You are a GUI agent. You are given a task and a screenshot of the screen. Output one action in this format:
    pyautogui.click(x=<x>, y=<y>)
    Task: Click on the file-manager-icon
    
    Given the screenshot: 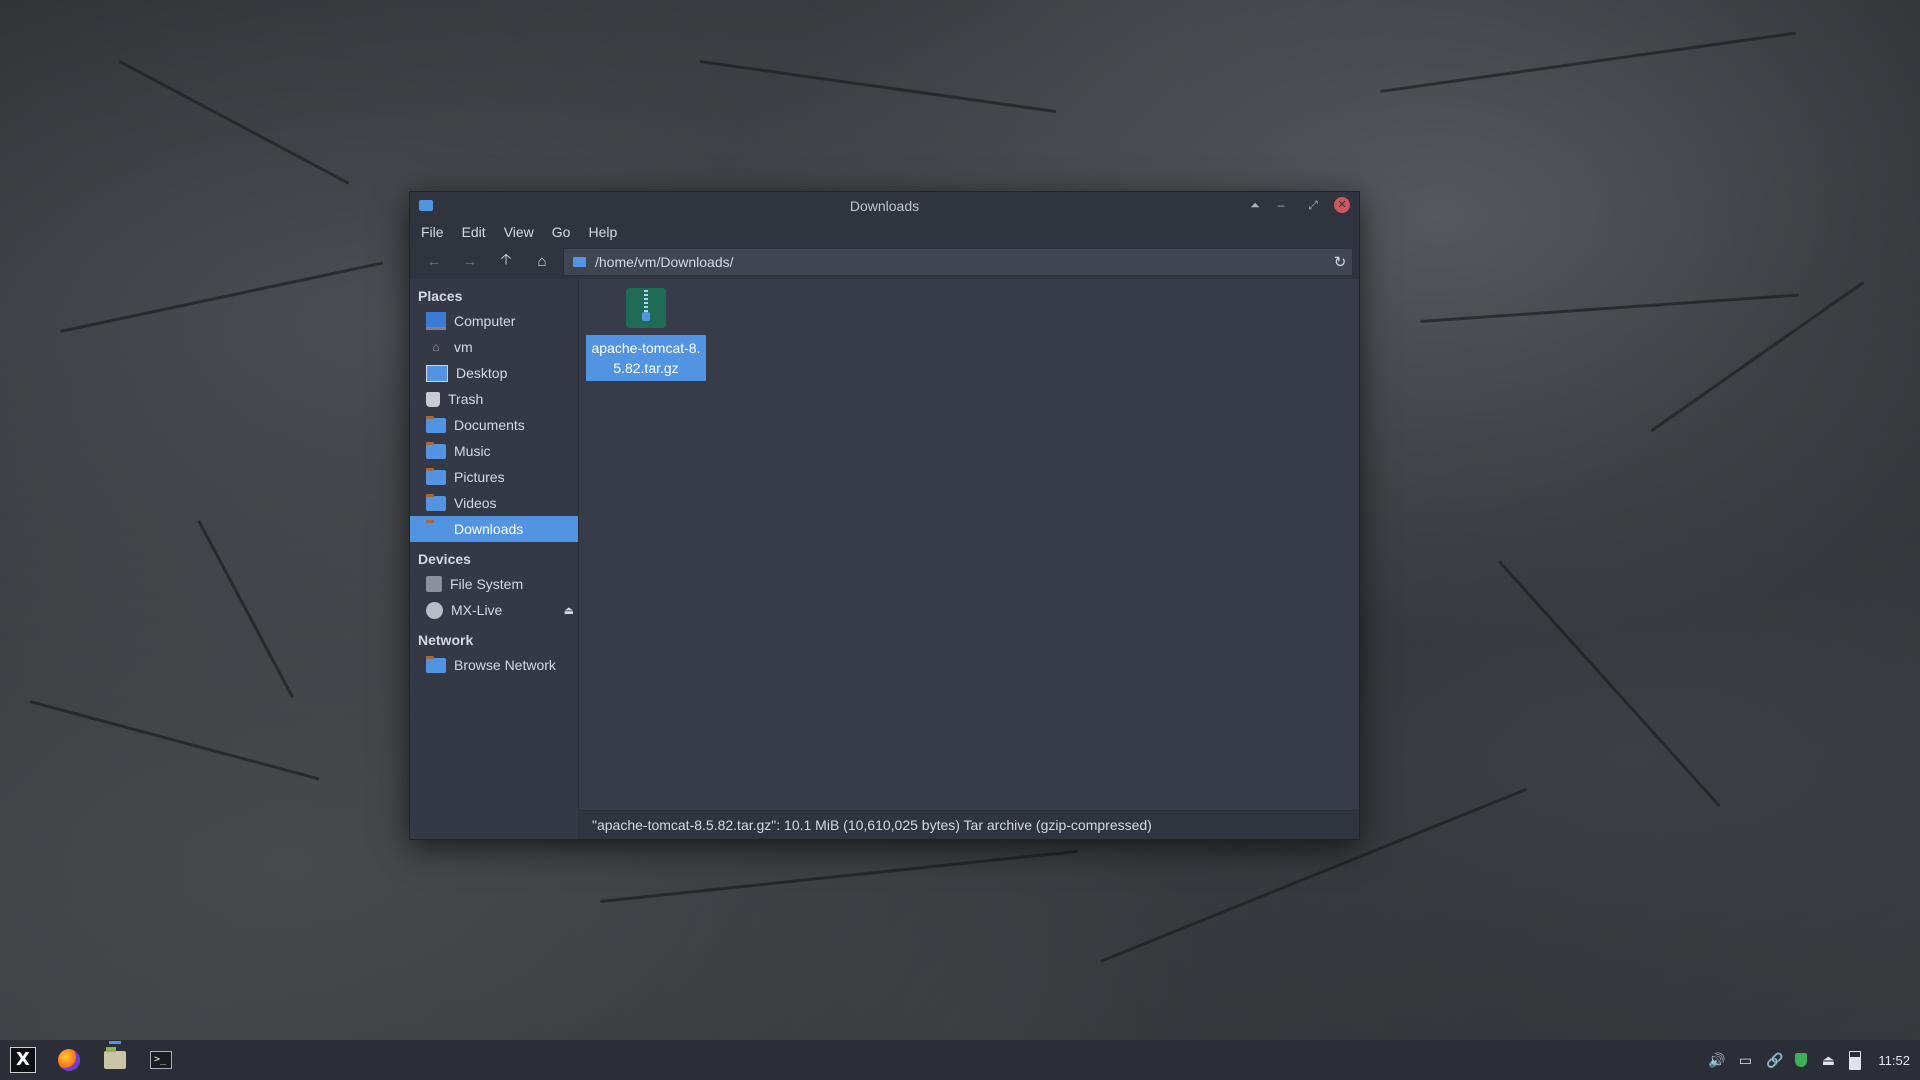 What is the action you would take?
    pyautogui.click(x=115, y=1058)
    